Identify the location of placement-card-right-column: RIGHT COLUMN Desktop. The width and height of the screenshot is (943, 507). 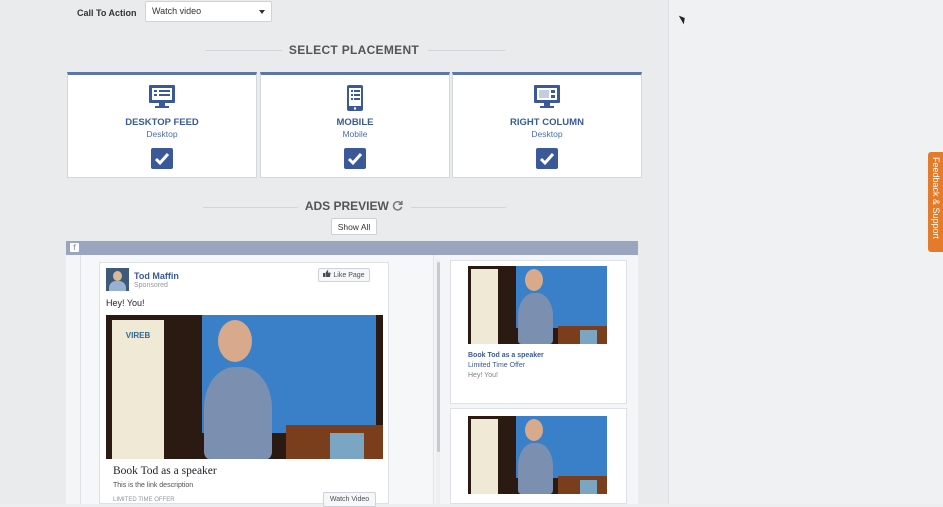
(547, 125).